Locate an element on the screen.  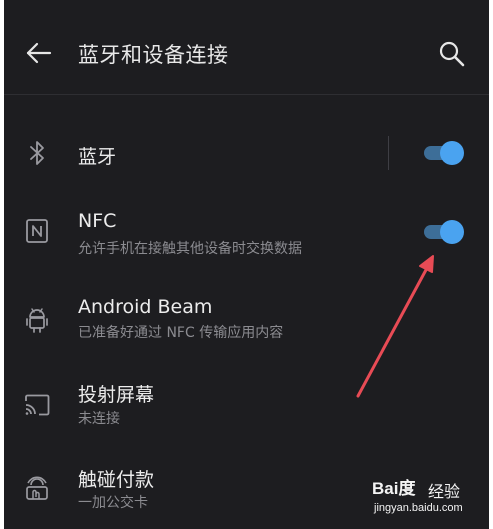
nfc-subtitle: 允许手机在接触其他设备时交换数据 is located at coordinates (190, 249).